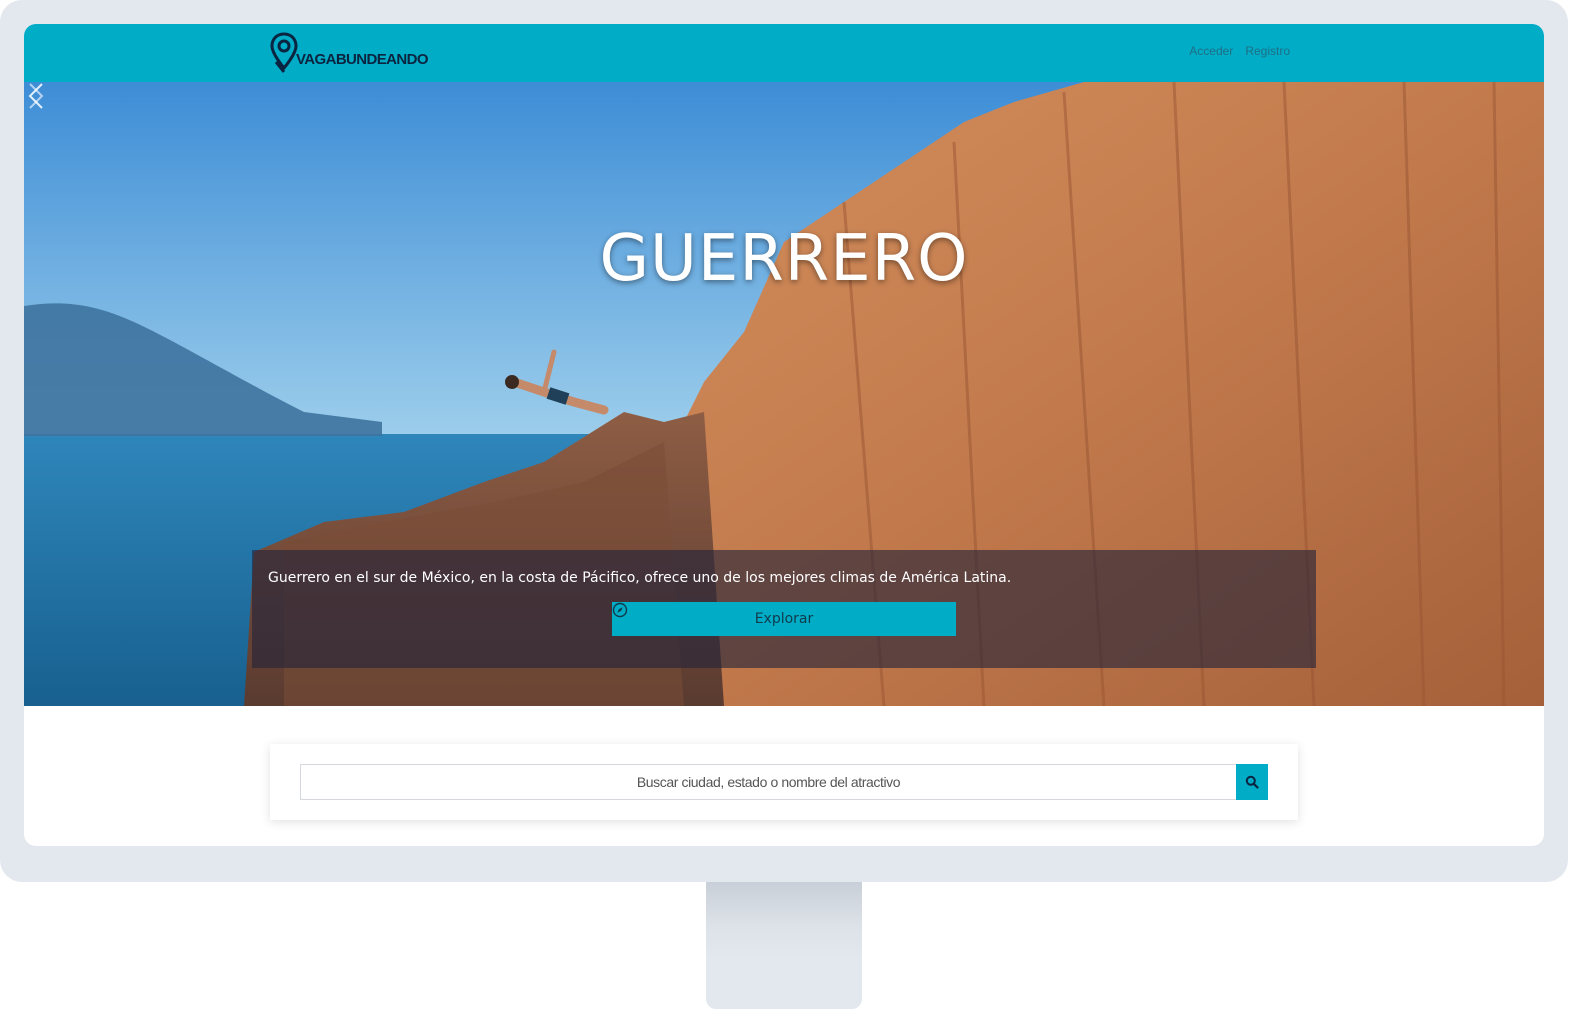 The image size is (1579, 1016). I want to click on monitor-stand, so click(784, 945).